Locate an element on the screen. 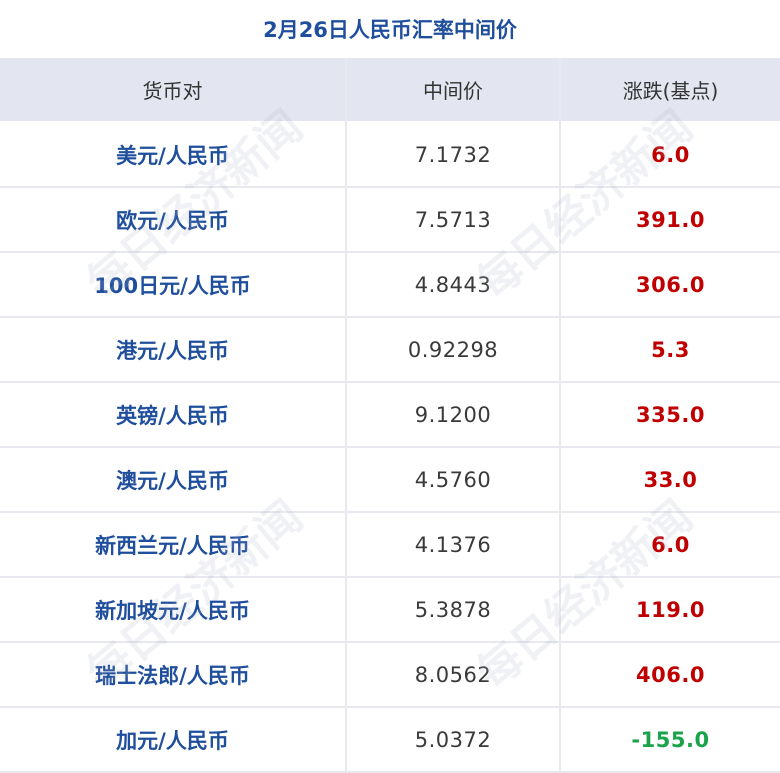 The width and height of the screenshot is (780, 773). currency-pair: 澳元/人民币 is located at coordinates (172, 480).